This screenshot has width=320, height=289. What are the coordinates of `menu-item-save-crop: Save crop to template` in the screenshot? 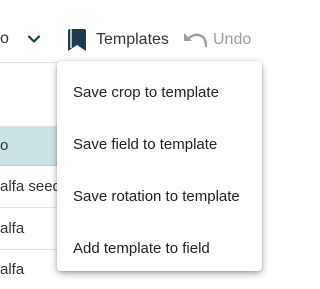 It's located at (159, 93).